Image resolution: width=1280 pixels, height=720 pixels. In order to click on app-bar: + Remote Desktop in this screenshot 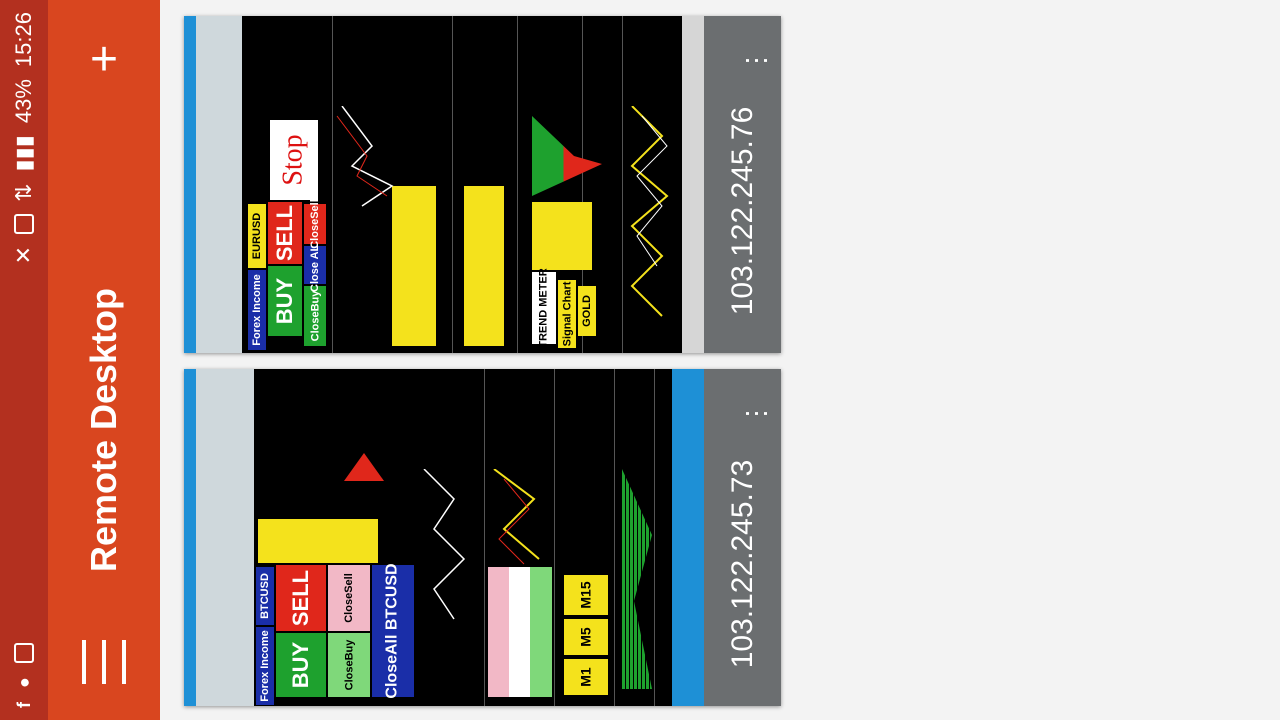, I will do `click(104, 360)`.